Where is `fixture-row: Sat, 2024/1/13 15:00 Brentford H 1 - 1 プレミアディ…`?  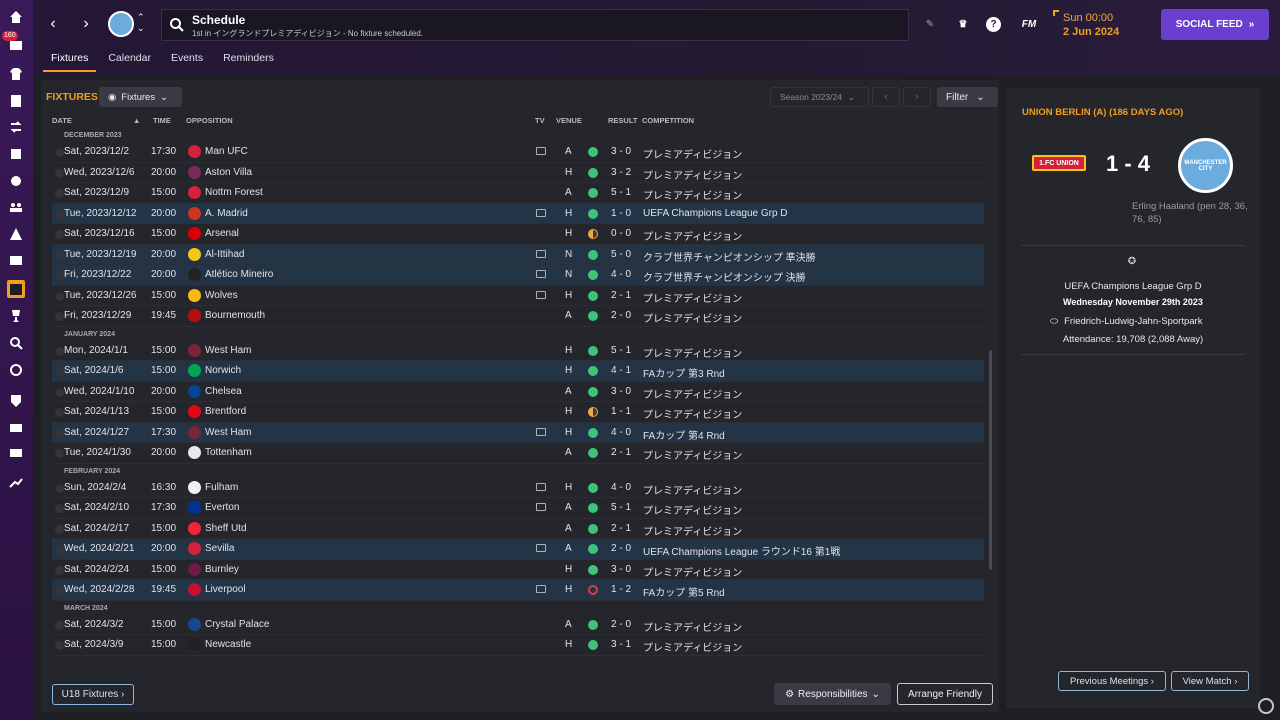 fixture-row: Sat, 2024/1/13 15:00 Brentford H 1 - 1 プレミアディ… is located at coordinates (518, 412).